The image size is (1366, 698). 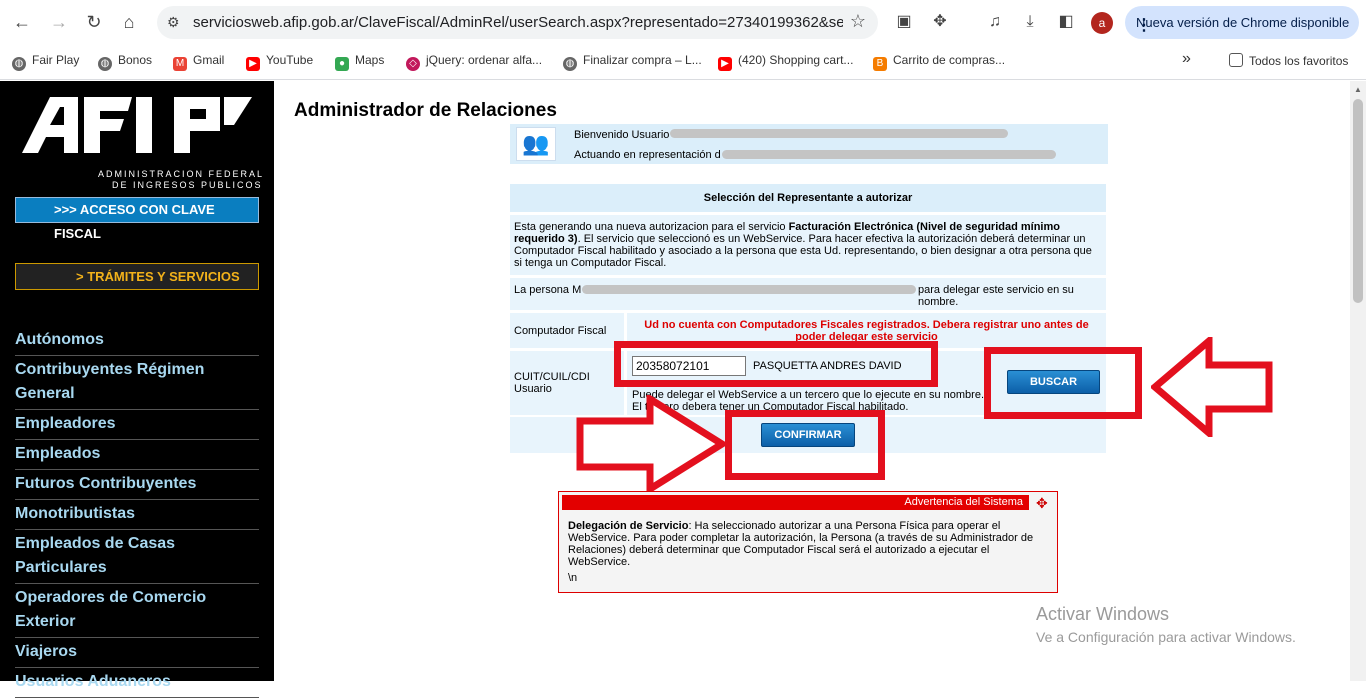 I want to click on sidebar-item-monotributistas: Monotributistas, so click(x=137, y=515).